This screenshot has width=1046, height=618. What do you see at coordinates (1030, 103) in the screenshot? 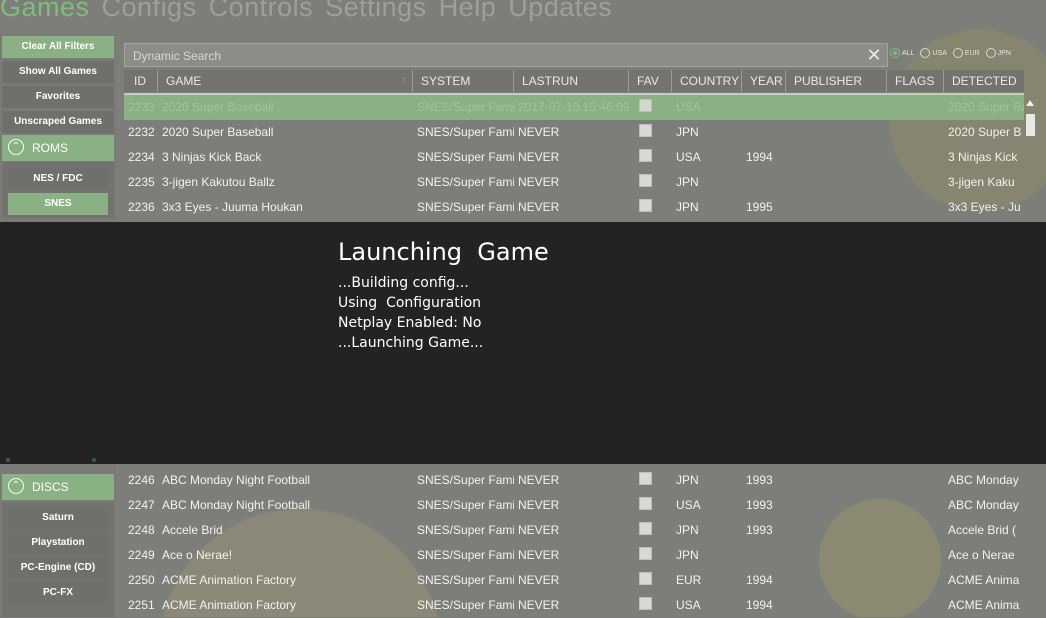
I see `scroll-up-icon` at bounding box center [1030, 103].